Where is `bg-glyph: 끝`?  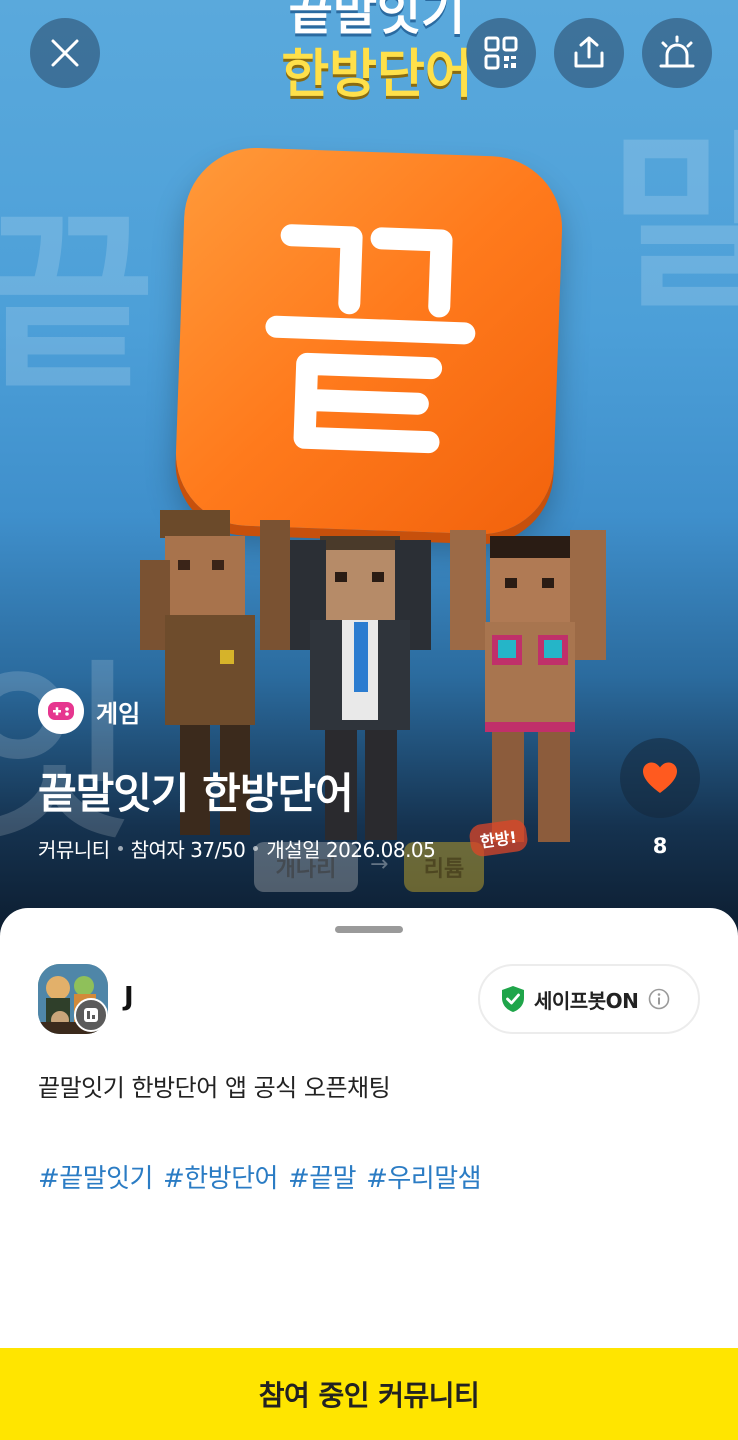
bg-glyph: 끝 is located at coordinates (77, 304).